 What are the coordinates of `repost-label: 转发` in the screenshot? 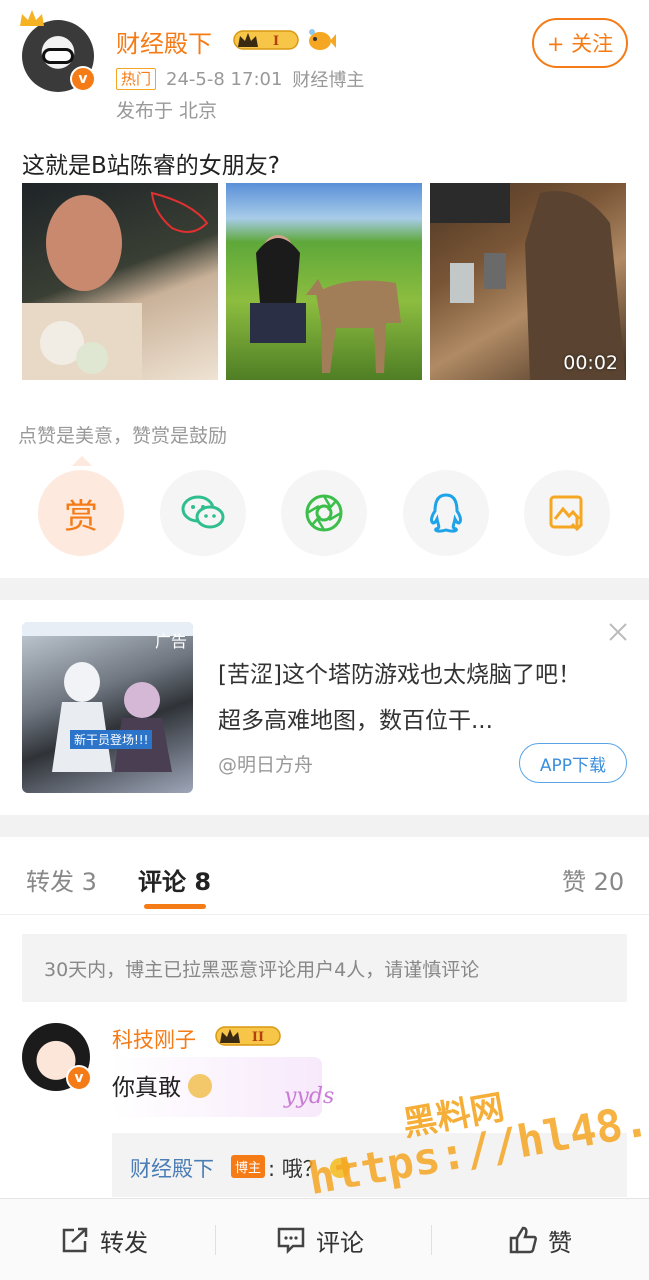 It's located at (124, 1242).